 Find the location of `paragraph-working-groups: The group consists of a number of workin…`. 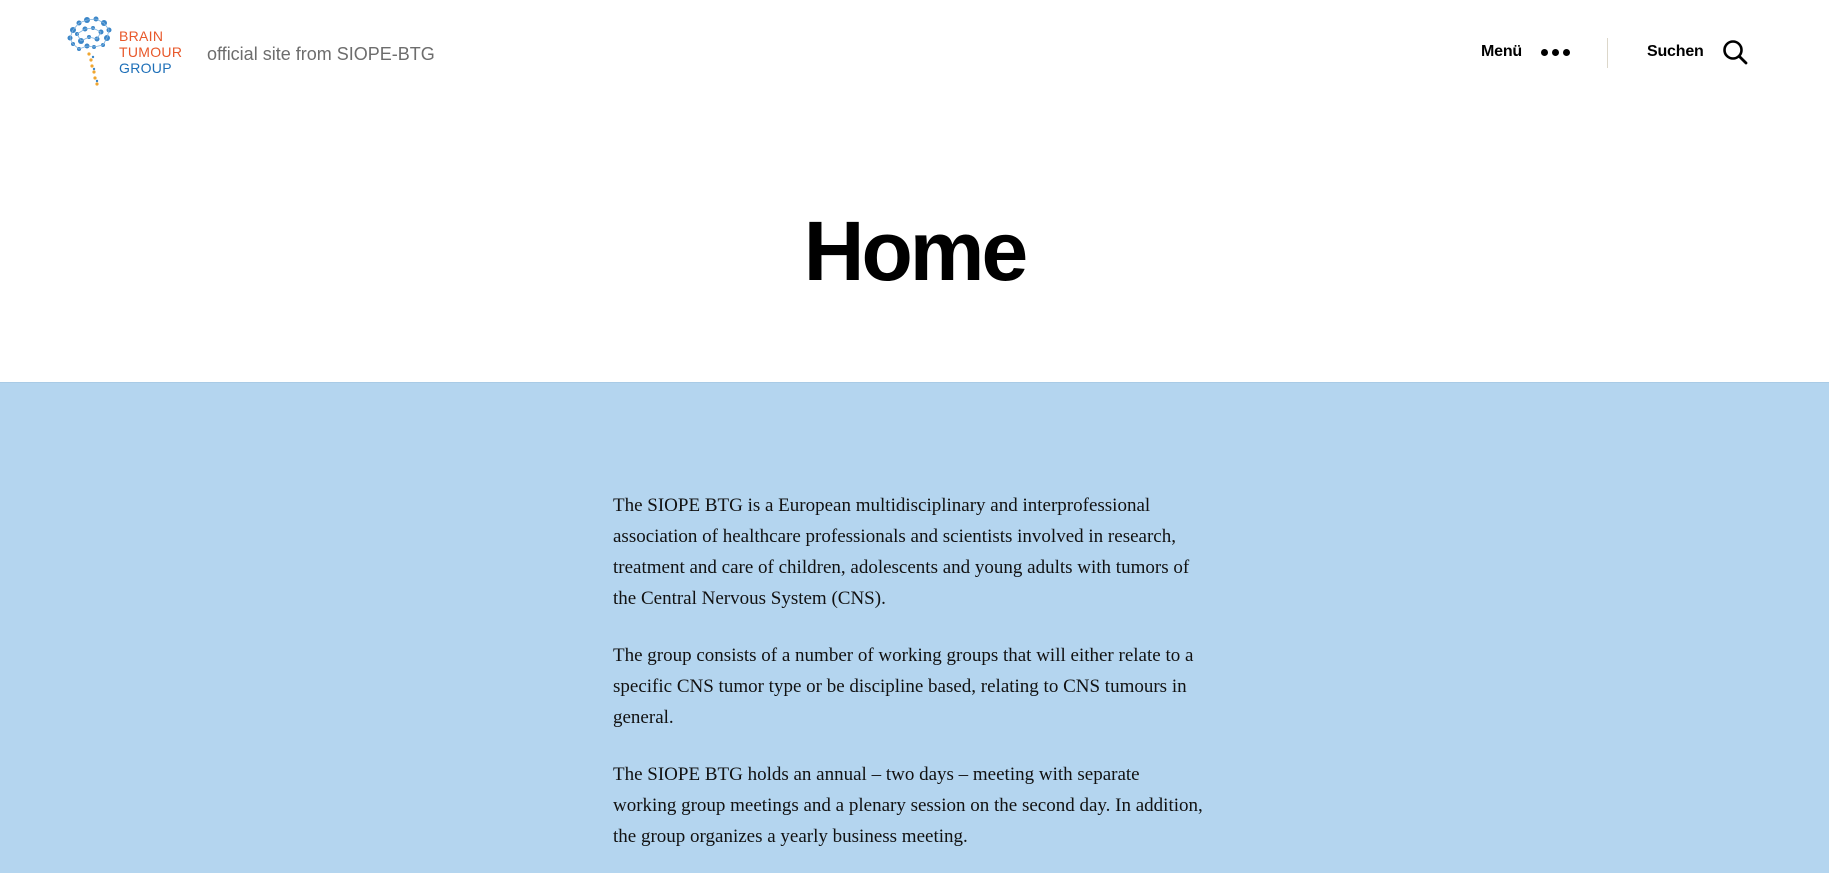

paragraph-working-groups: The group consists of a number of workin… is located at coordinates (903, 686).